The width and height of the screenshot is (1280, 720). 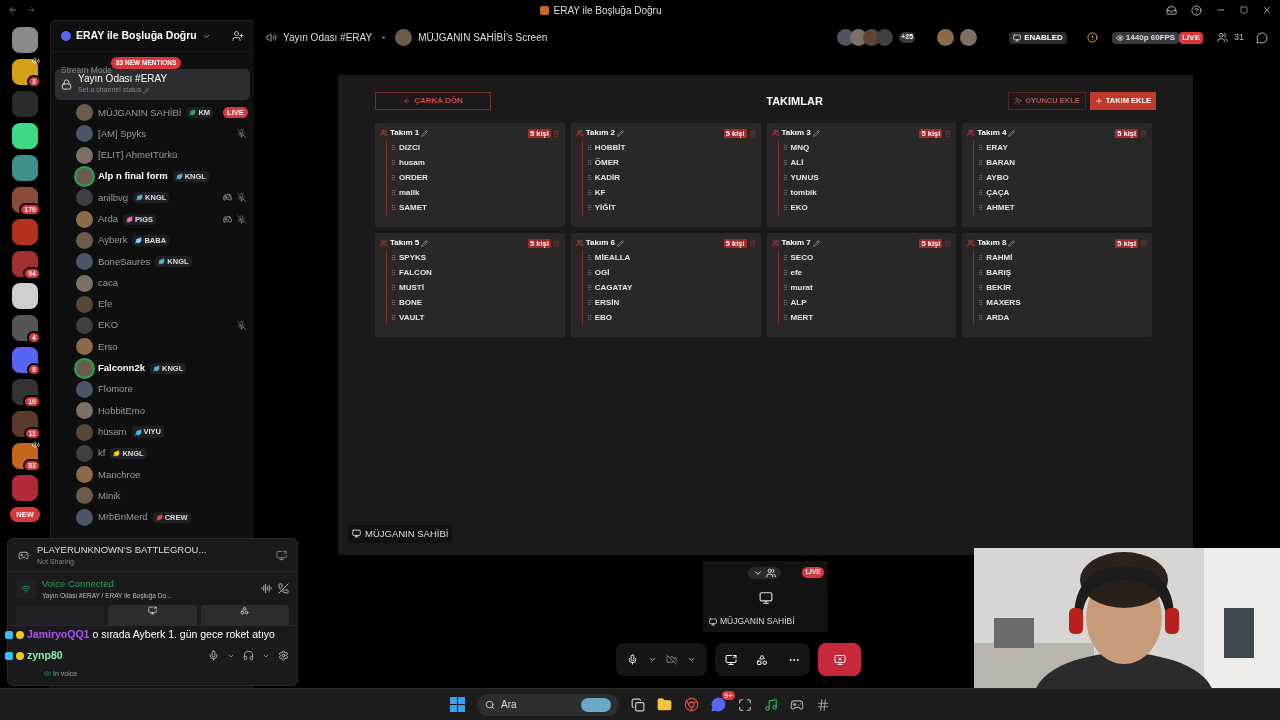 I want to click on player-row: VAULT, so click(x=473, y=317).